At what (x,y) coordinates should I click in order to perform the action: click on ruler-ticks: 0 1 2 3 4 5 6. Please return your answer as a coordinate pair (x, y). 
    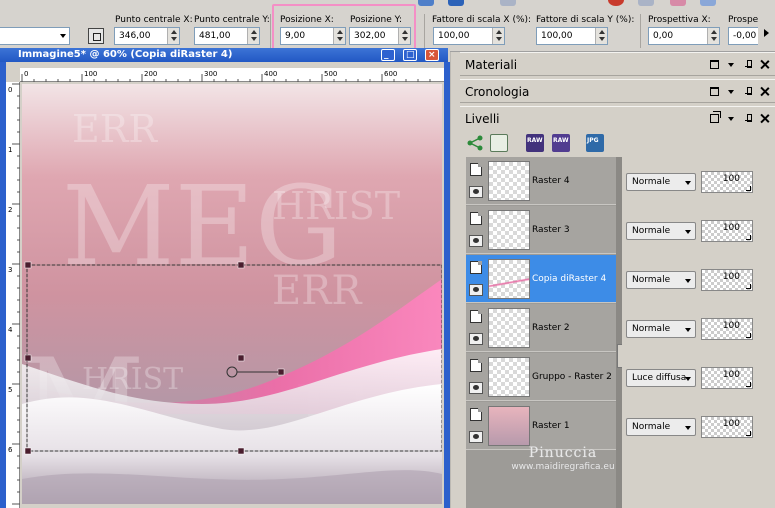
    Looking at the image, I should click on (14, 294).